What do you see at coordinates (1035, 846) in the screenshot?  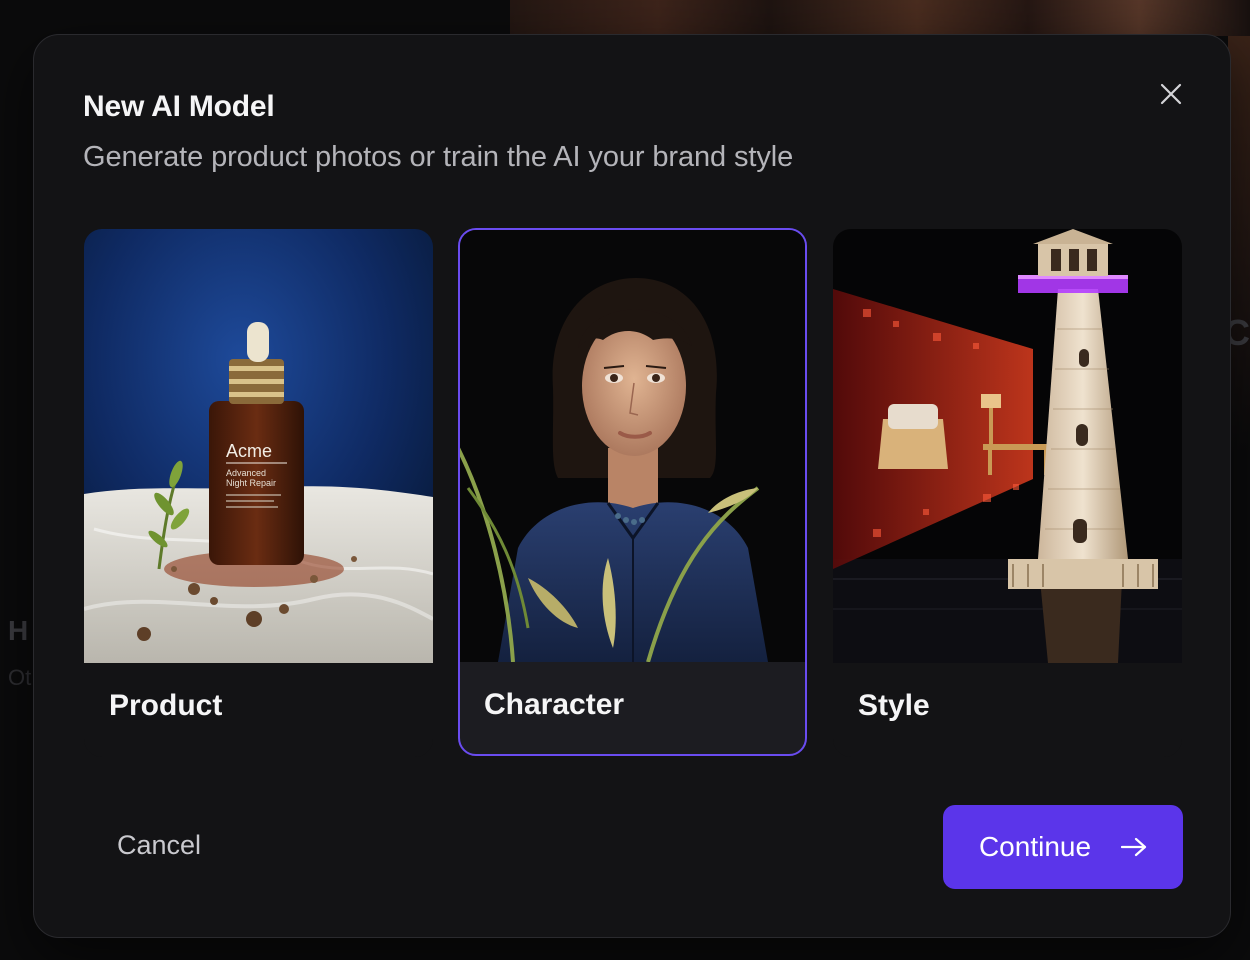 I see `continue-label: Continue` at bounding box center [1035, 846].